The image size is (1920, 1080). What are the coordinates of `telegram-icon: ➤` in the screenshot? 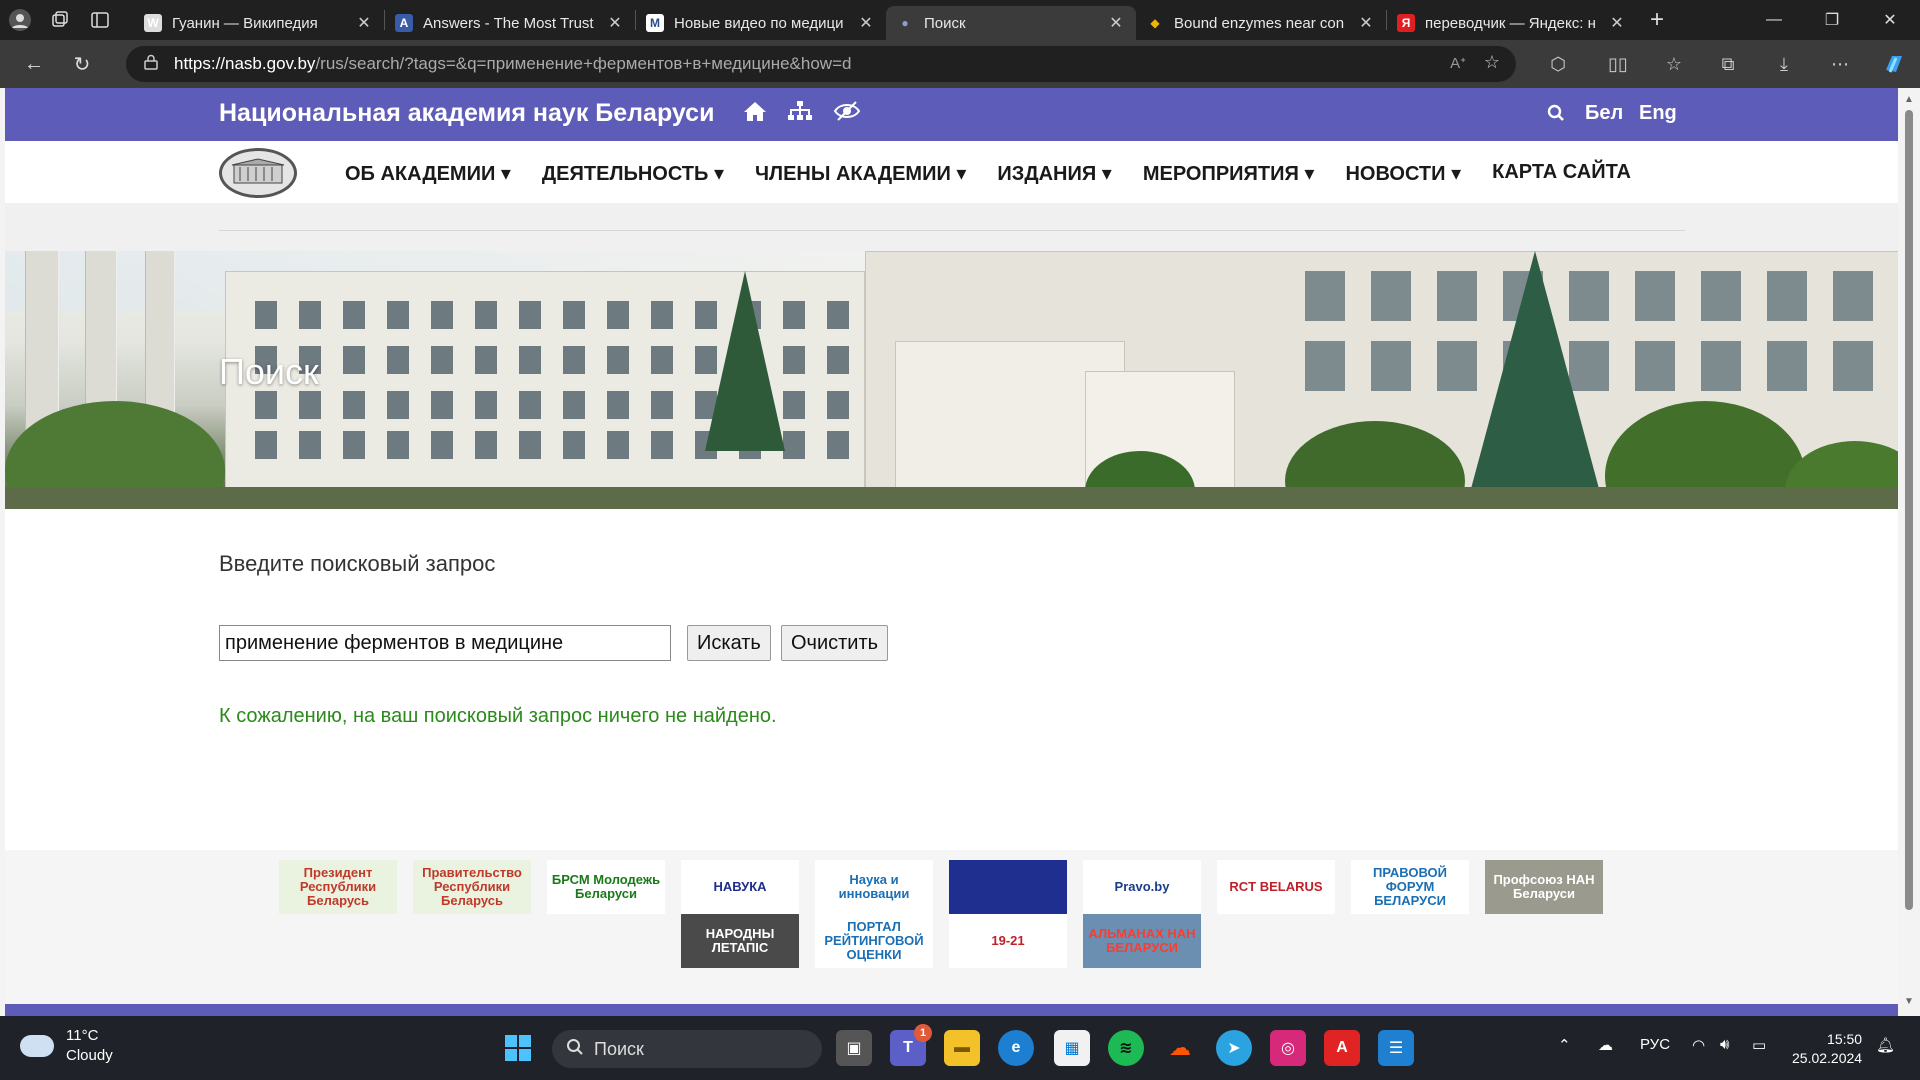 It's located at (1234, 1048).